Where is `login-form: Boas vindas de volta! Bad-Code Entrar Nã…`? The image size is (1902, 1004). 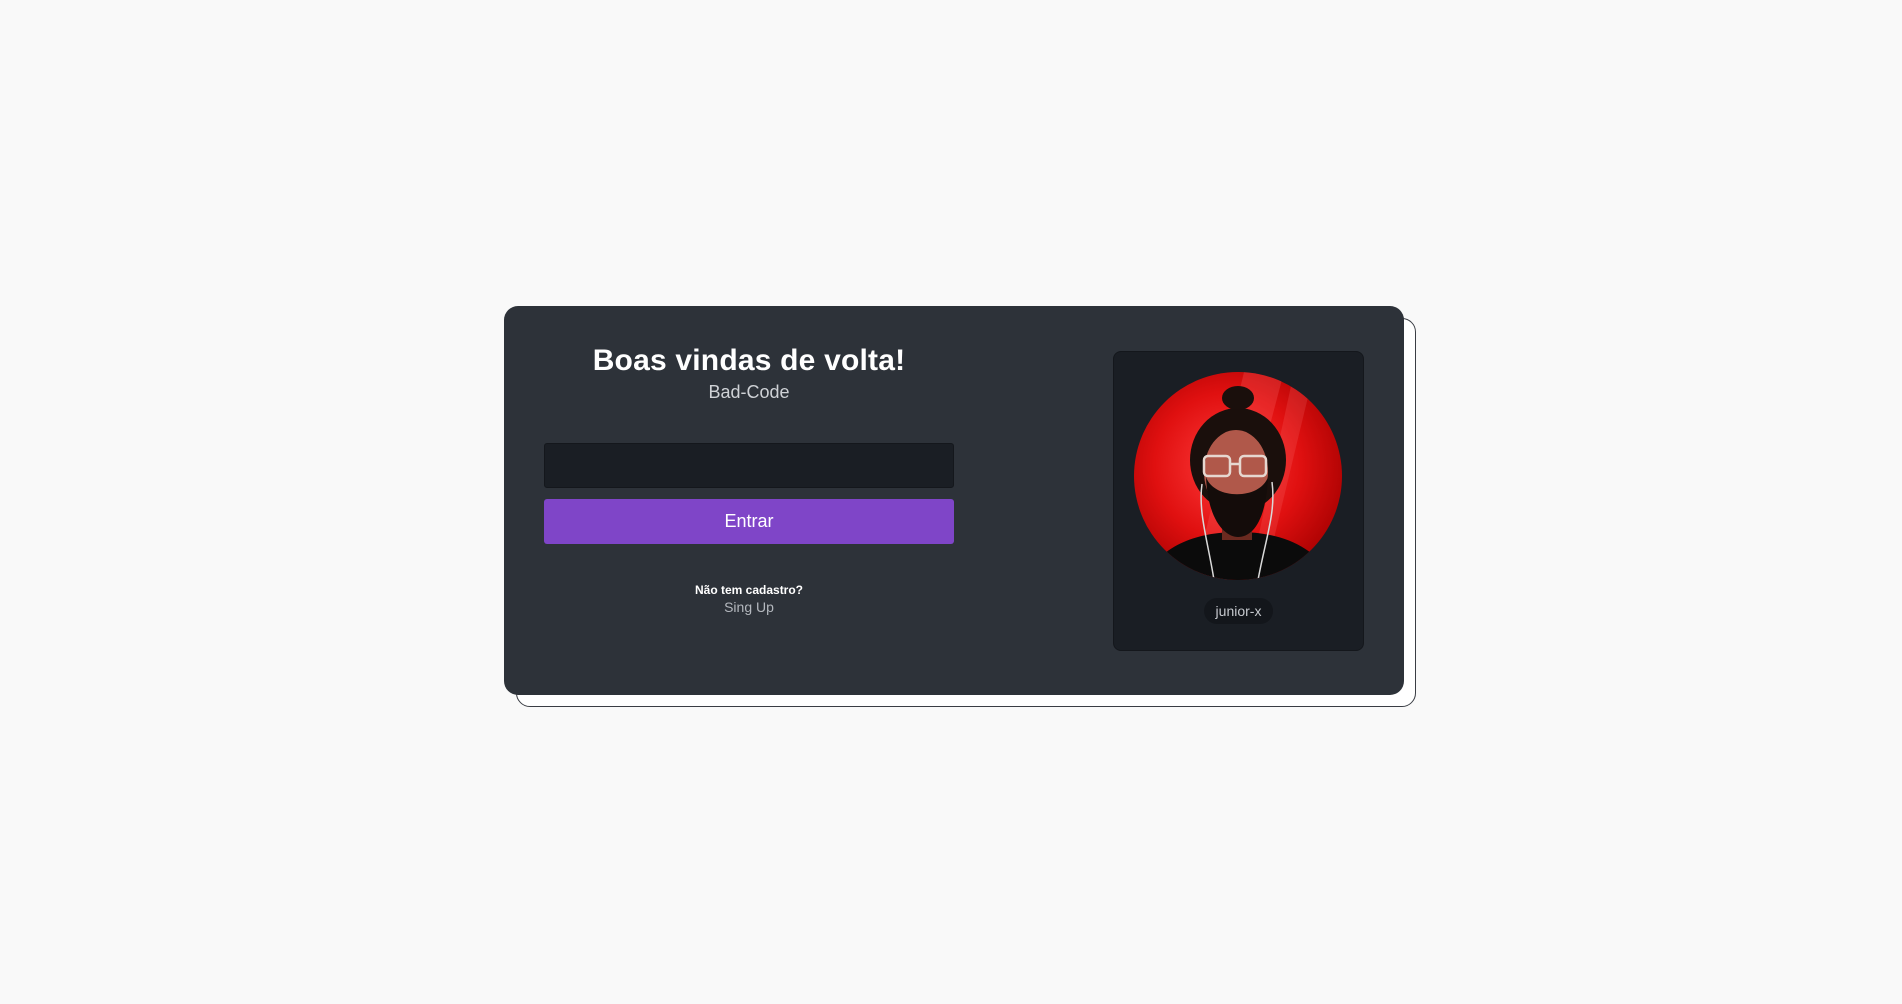 login-form: Boas vindas de volta! Bad-Code Entrar Nã… is located at coordinates (749, 500).